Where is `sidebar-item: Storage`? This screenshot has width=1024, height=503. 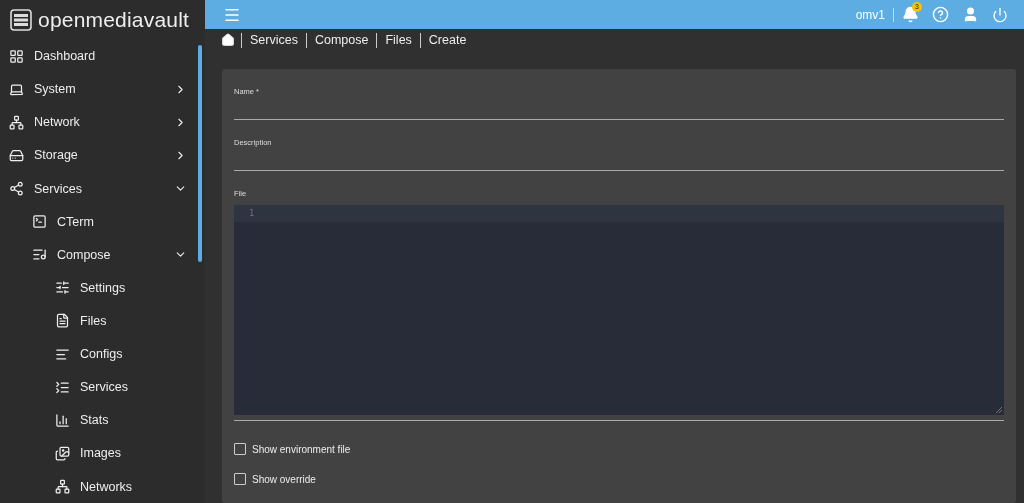
sidebar-item: Storage is located at coordinates (102, 155).